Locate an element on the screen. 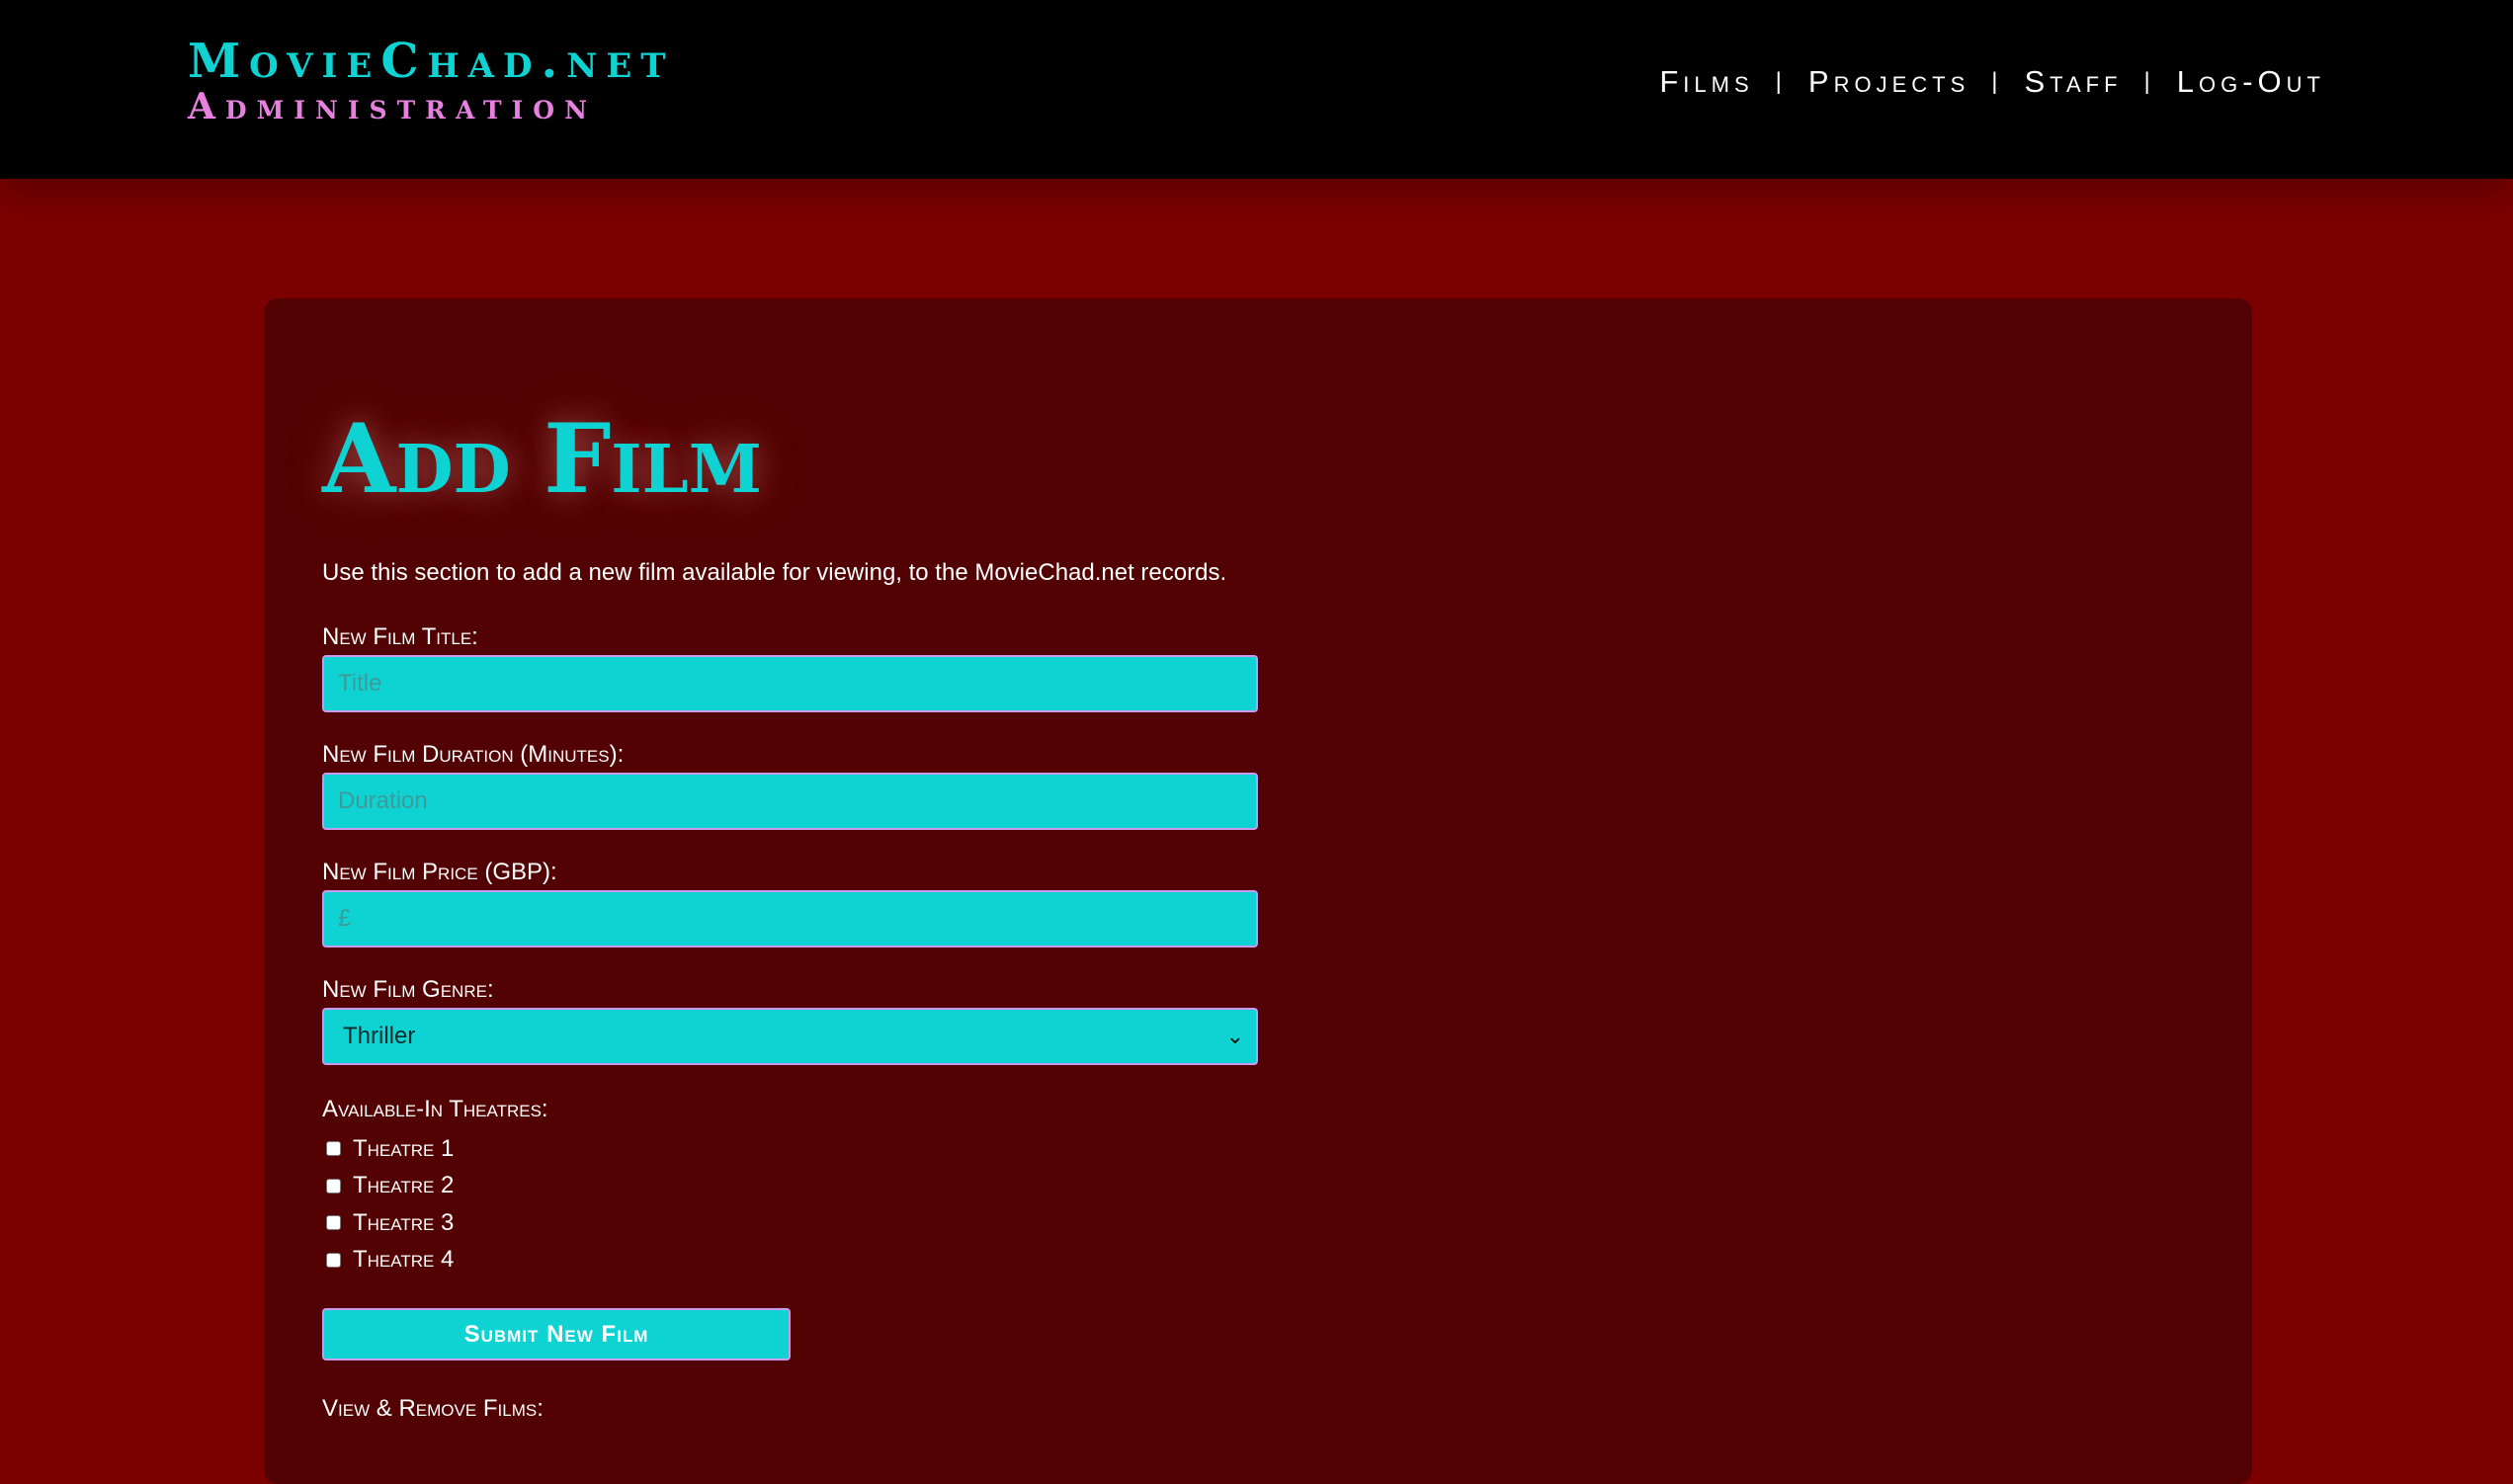  genre-selected-value: Thriller is located at coordinates (379, 1036).